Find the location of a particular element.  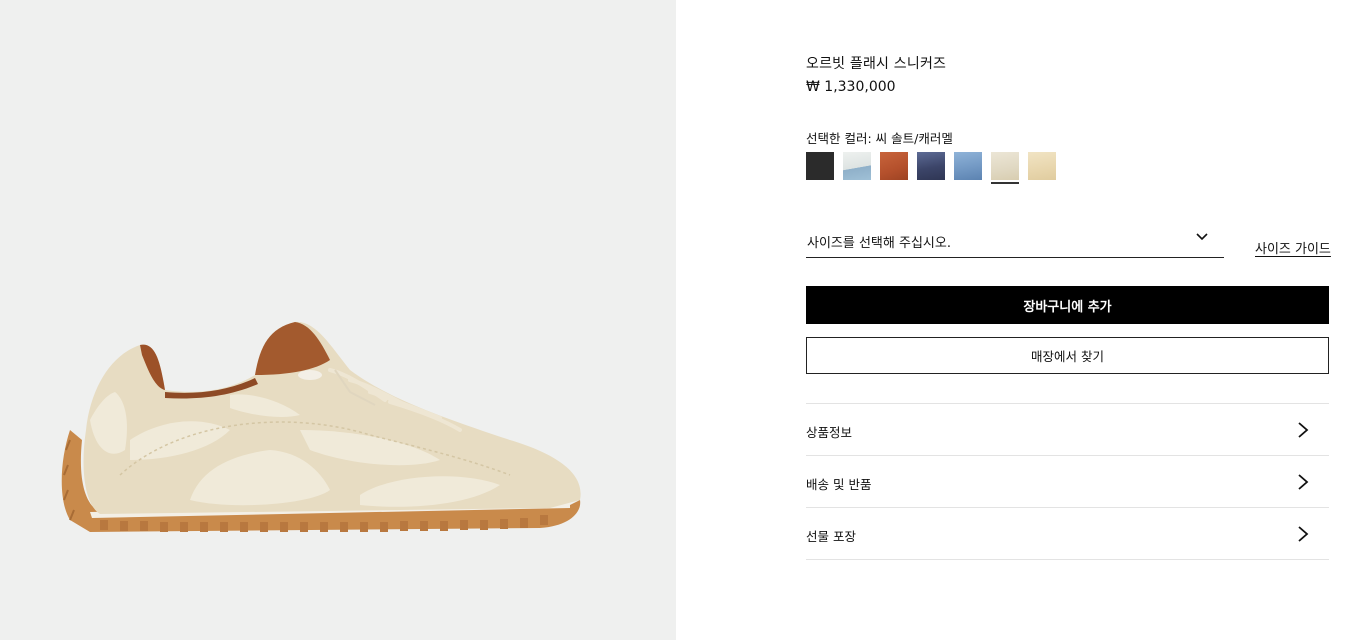

swatch-navy is located at coordinates (931, 168).